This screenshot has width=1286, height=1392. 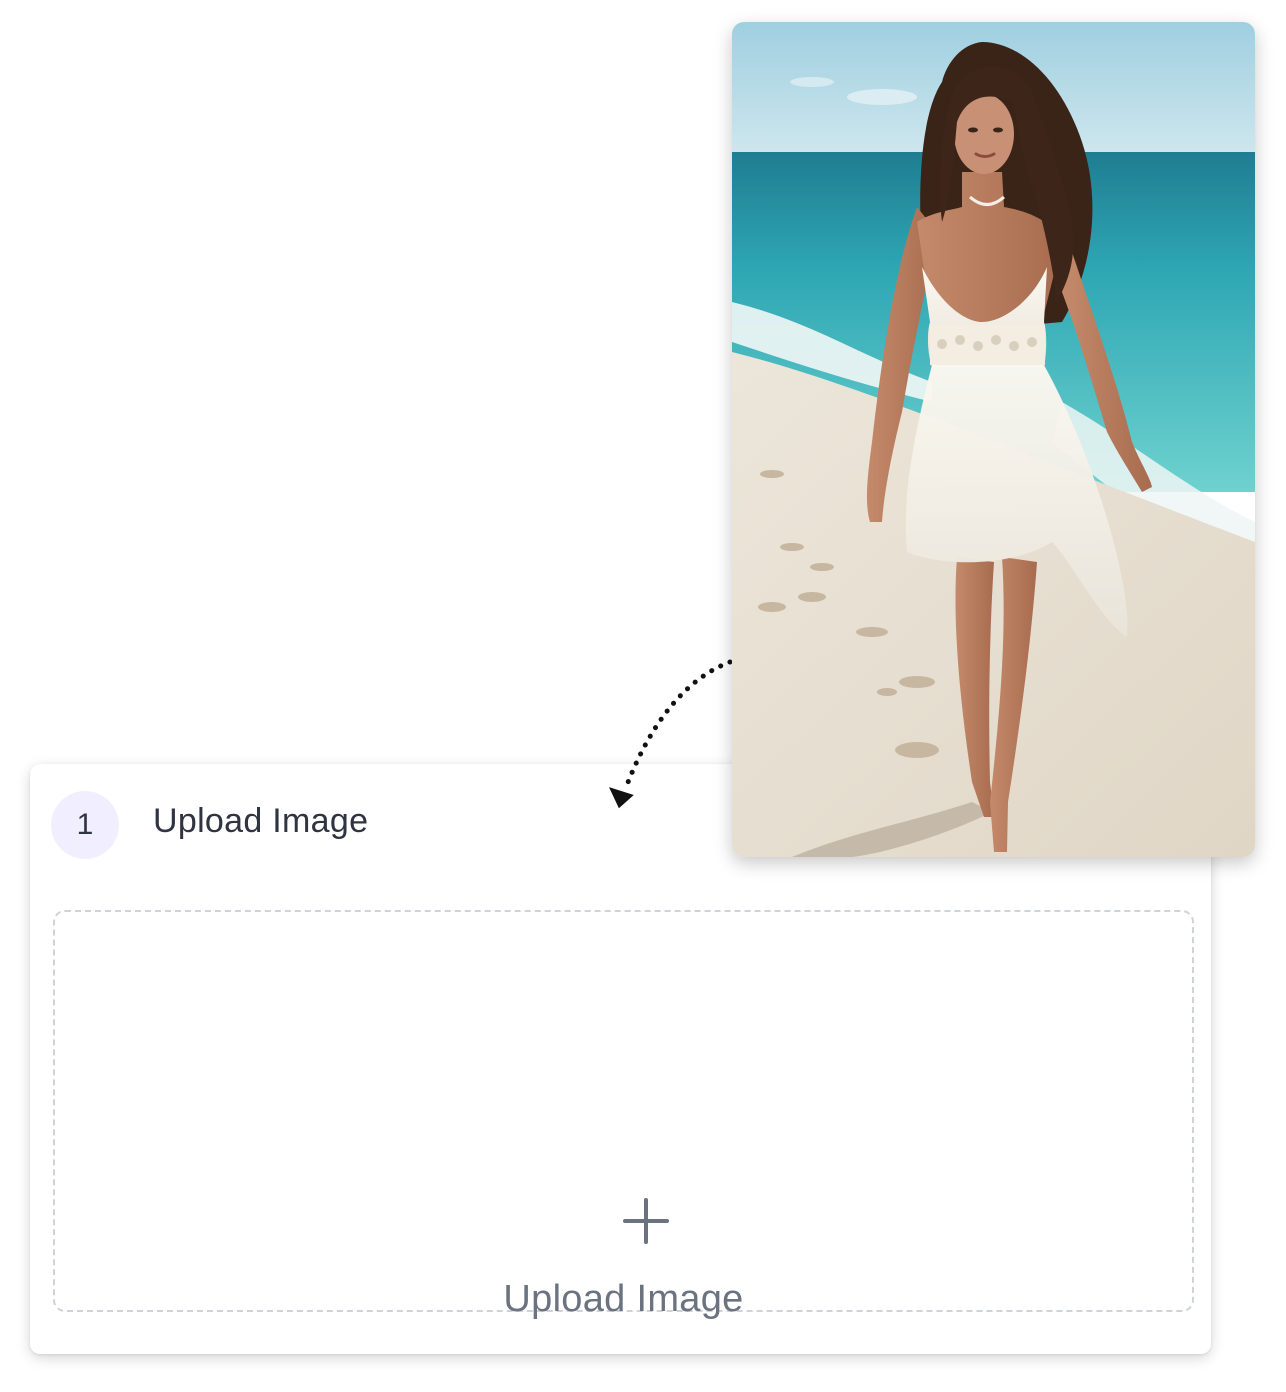 What do you see at coordinates (261, 821) in the screenshot?
I see `card-title: Upload Image` at bounding box center [261, 821].